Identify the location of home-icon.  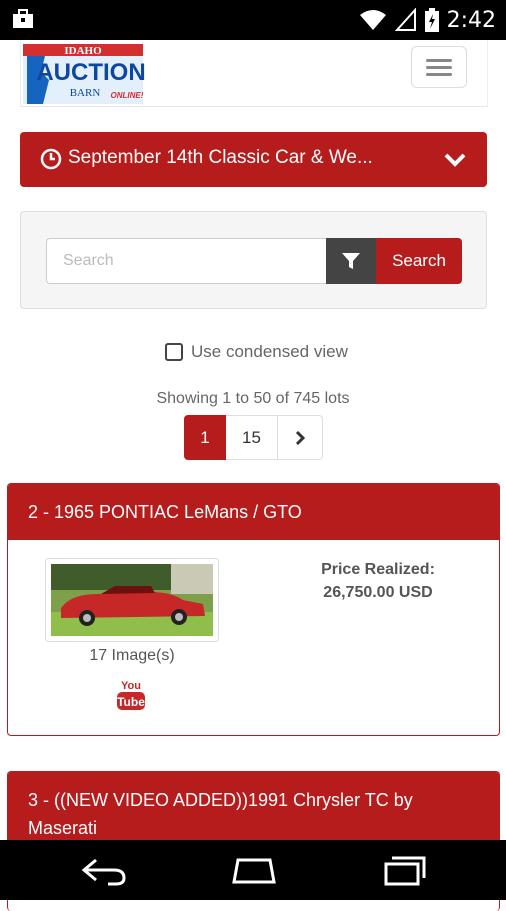
(254, 870).